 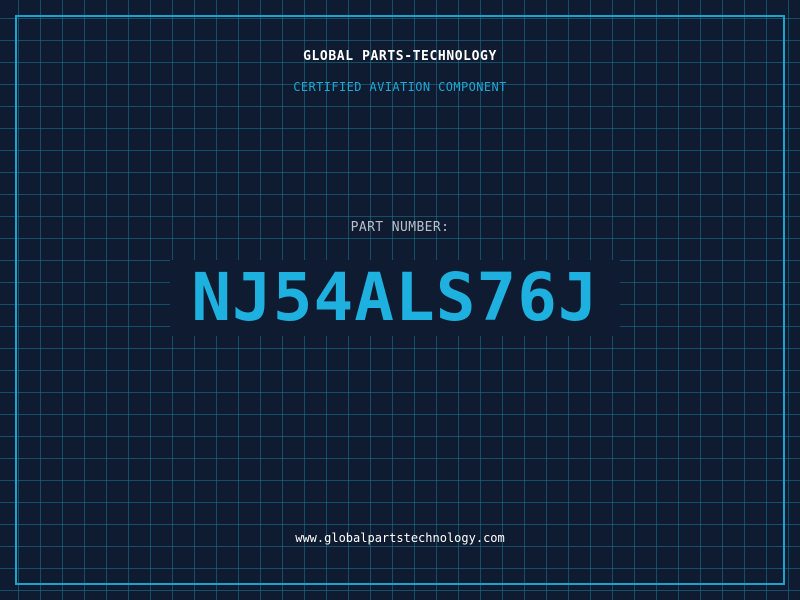 I want to click on part-number-value: NJ54ALS76J, so click(x=395, y=297).